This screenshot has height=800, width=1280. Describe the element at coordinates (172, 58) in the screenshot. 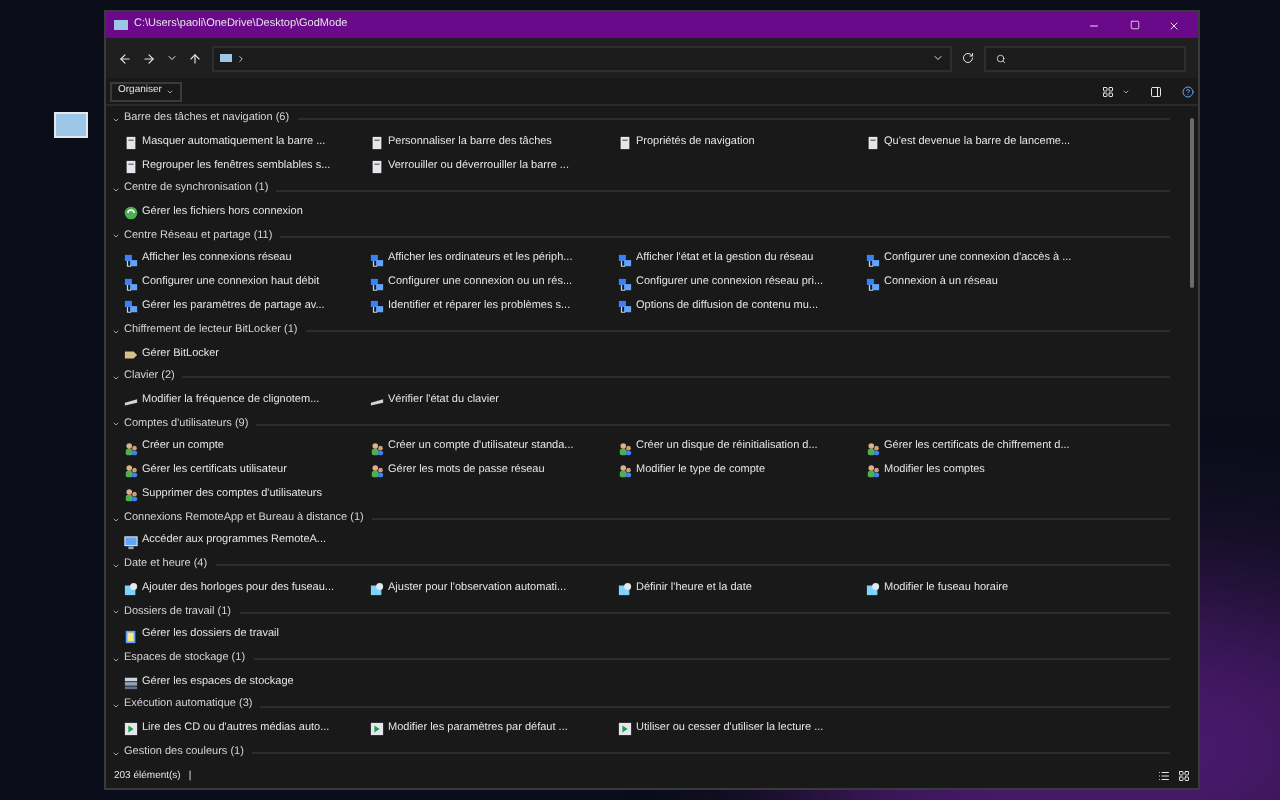

I see `recent-icon` at that location.